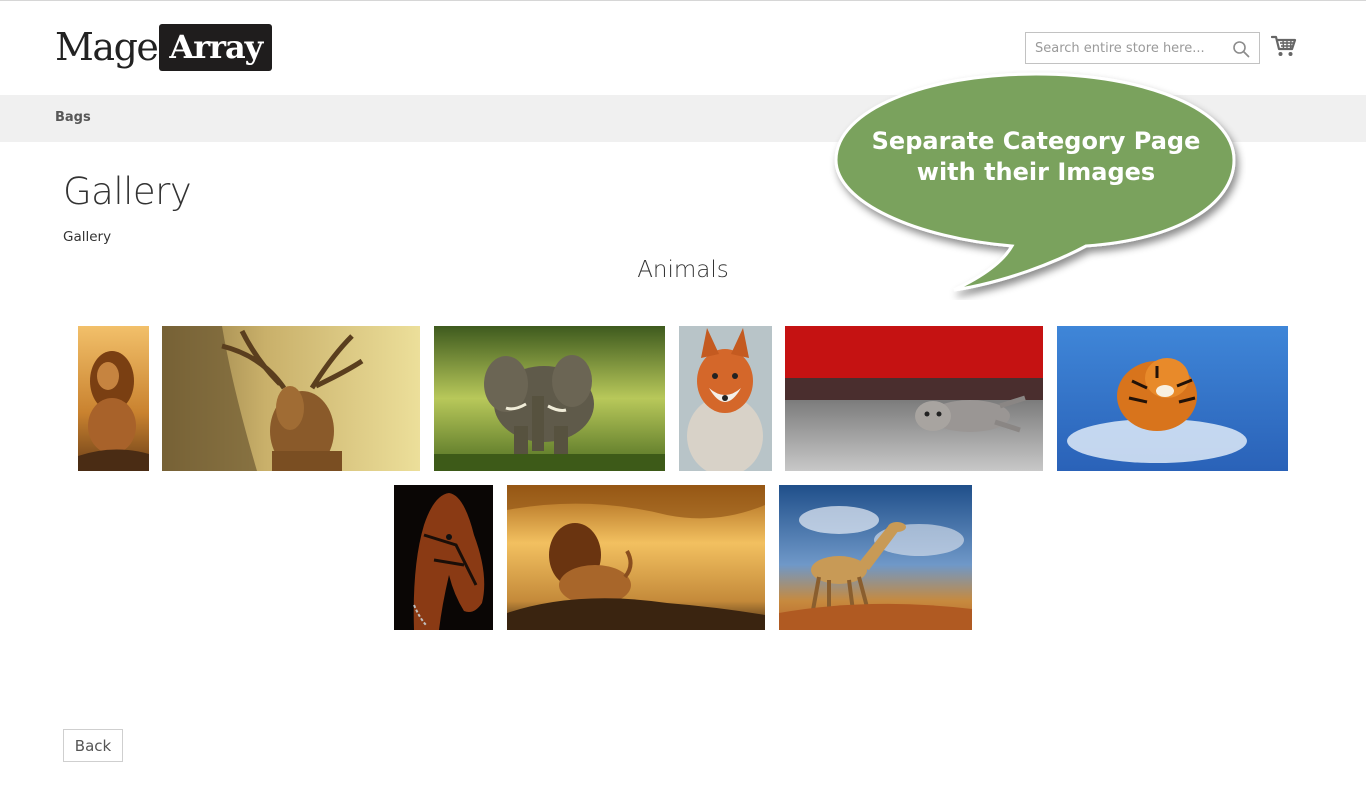  Describe the element at coordinates (291, 398) in the screenshot. I see `gallery-image-deer` at that location.